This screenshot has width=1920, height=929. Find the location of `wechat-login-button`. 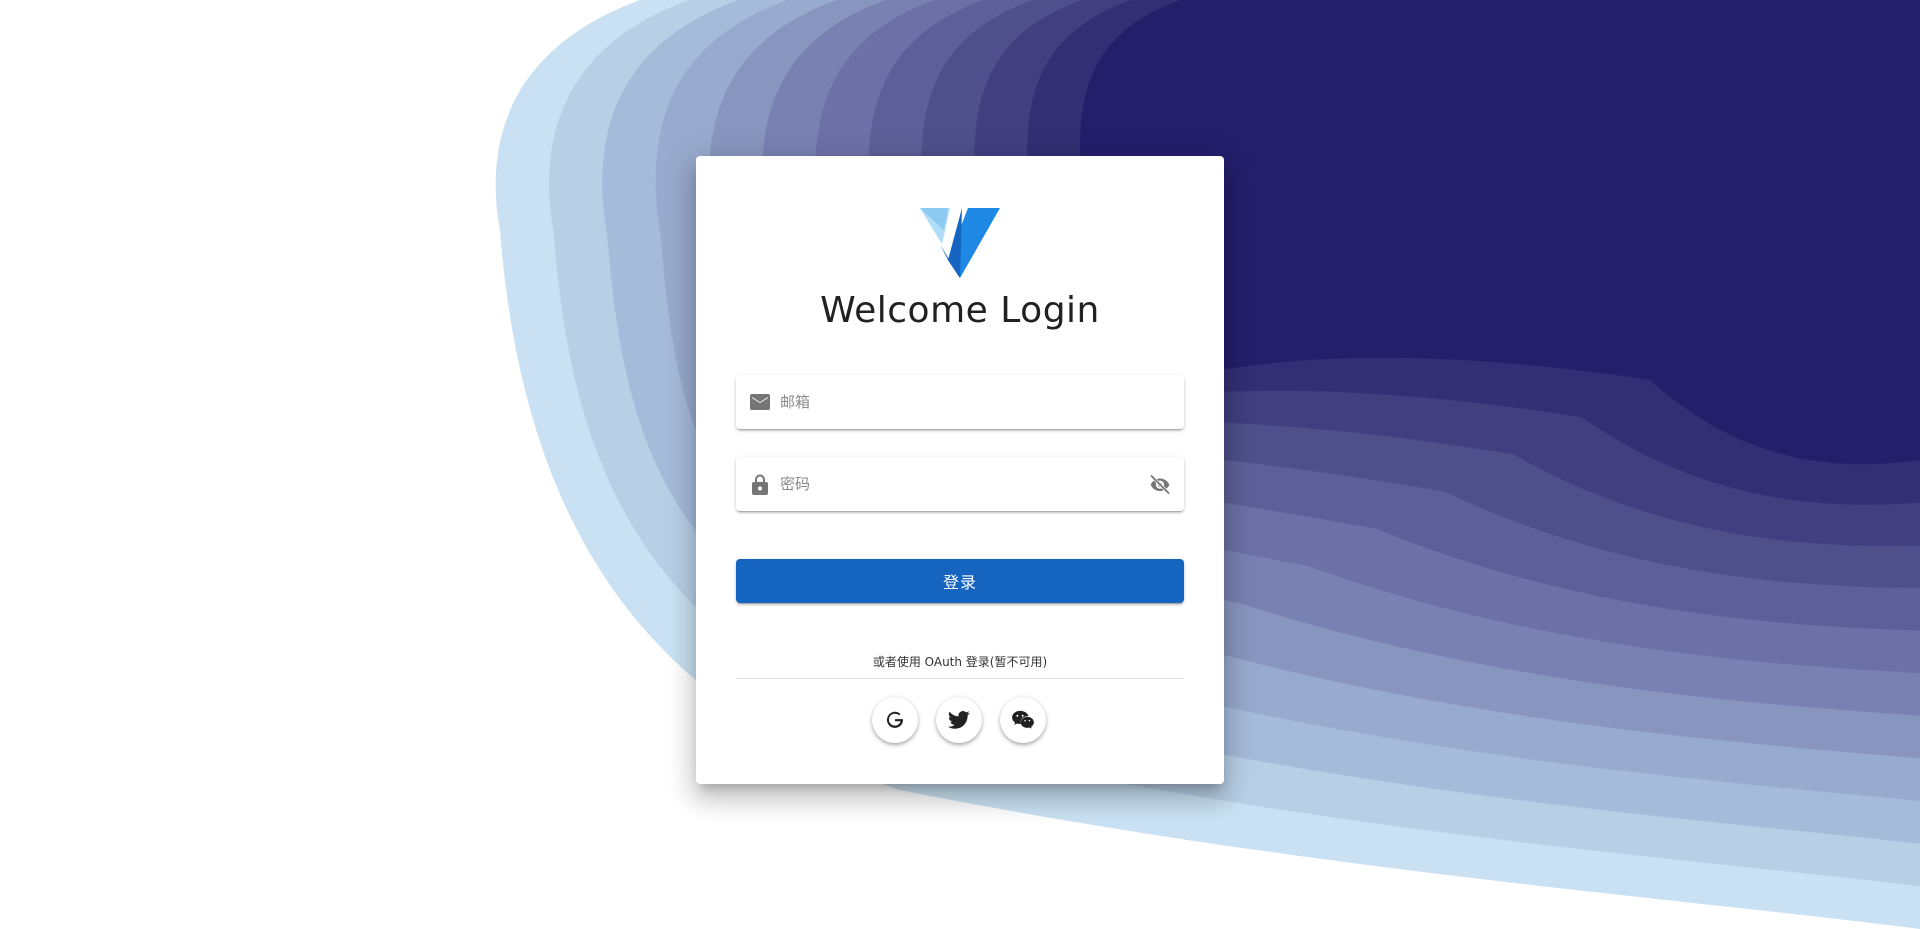

wechat-login-button is located at coordinates (1023, 720).